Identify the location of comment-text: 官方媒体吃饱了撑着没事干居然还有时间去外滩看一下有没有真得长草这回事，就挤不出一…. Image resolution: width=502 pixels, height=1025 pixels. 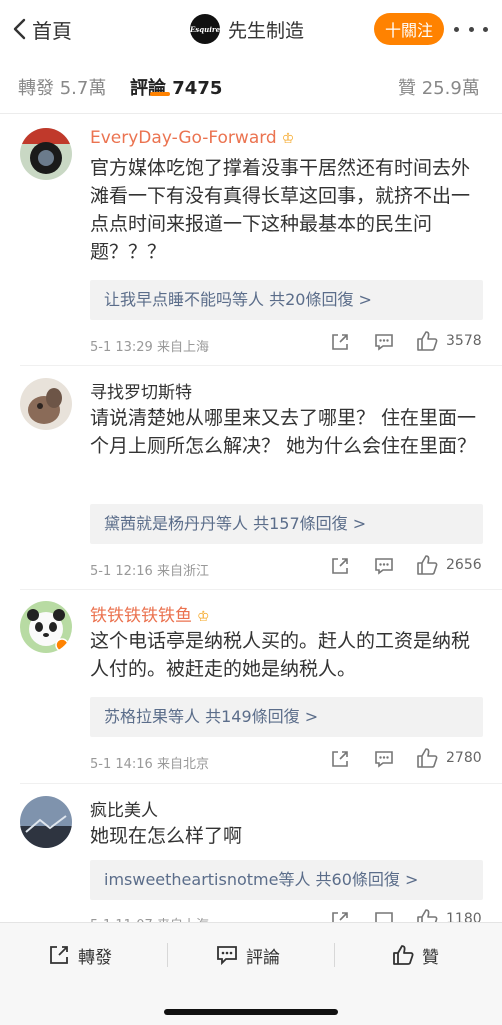
(280, 210).